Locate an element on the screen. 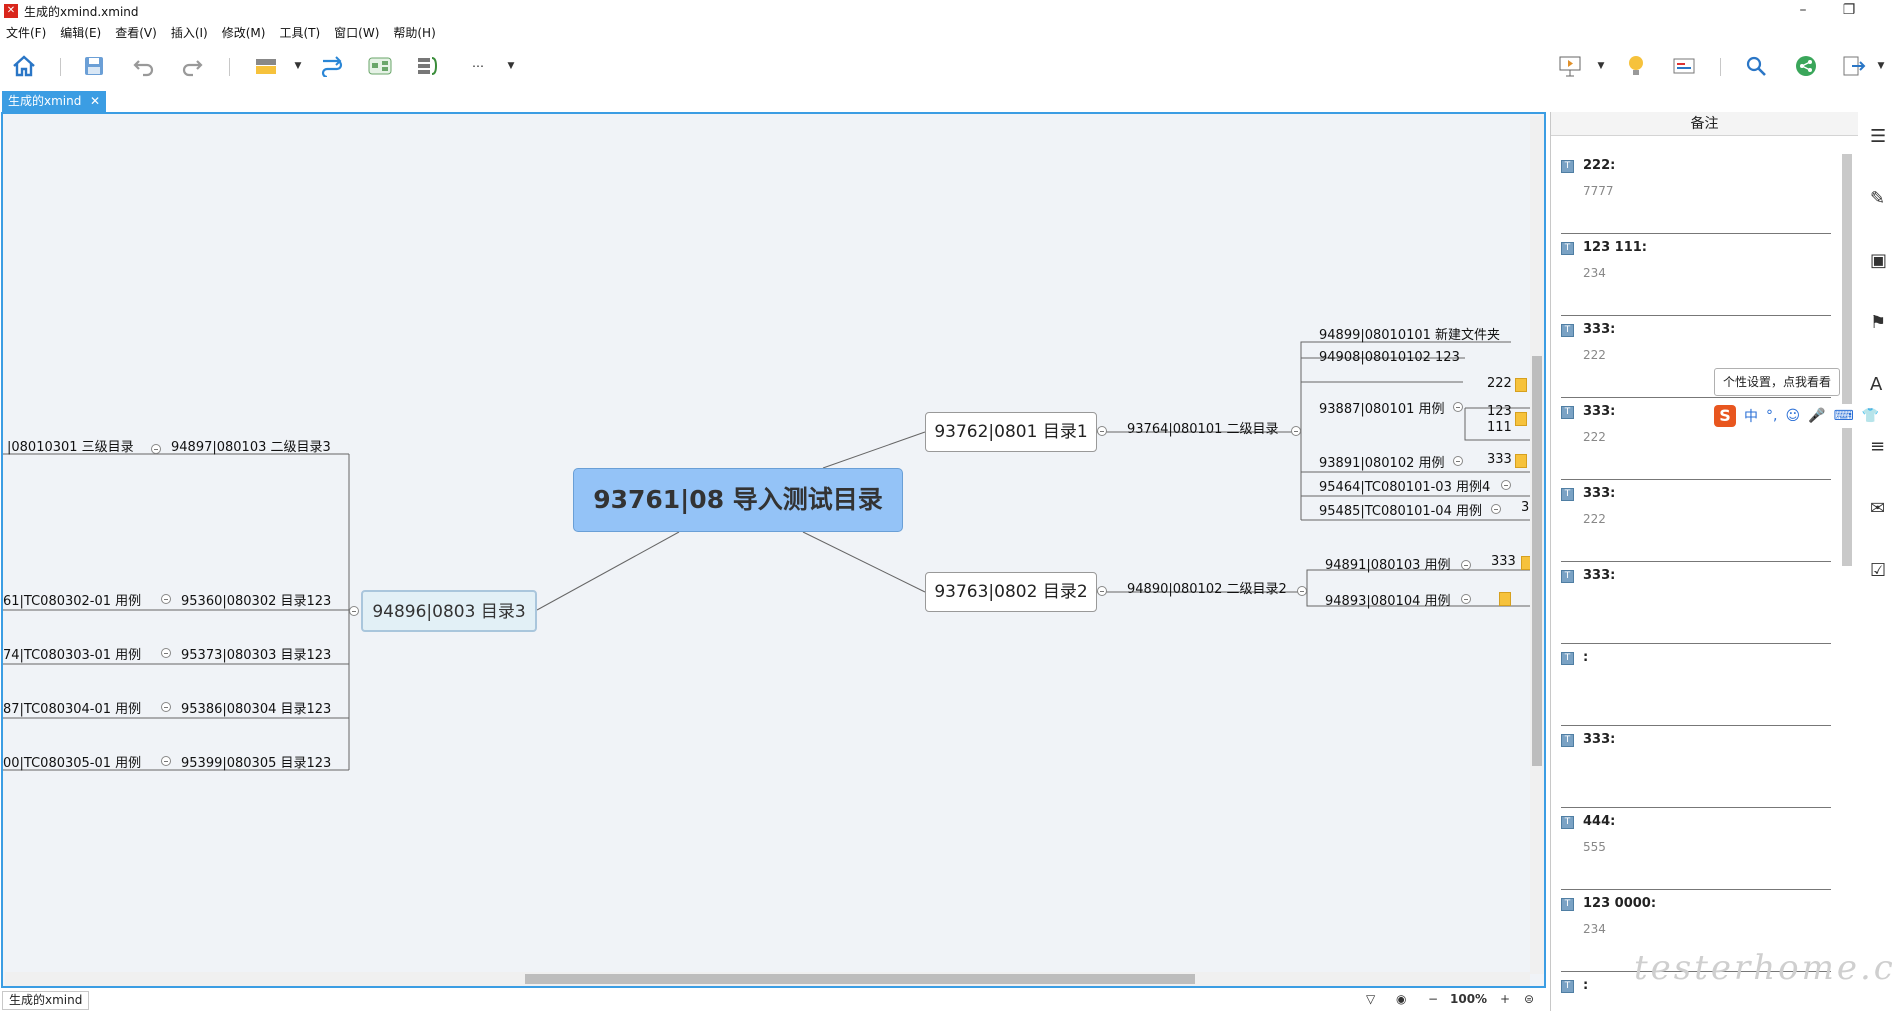 The width and height of the screenshot is (1892, 1011). format-brush-icon: ✎ is located at coordinates (1881, 199).